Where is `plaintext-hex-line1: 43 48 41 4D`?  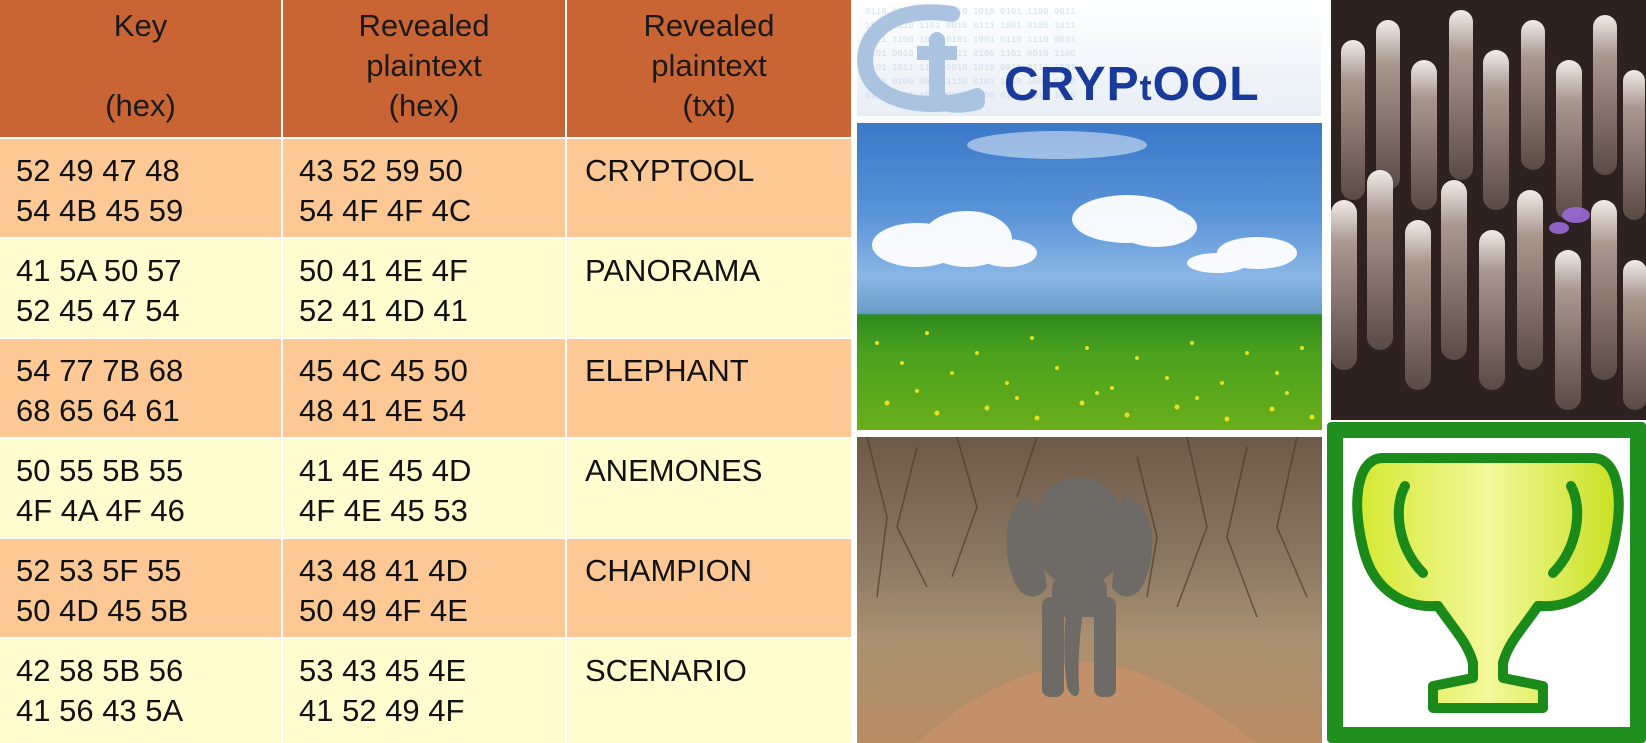
plaintext-hex-line1: 43 48 41 4D is located at coordinates (383, 570).